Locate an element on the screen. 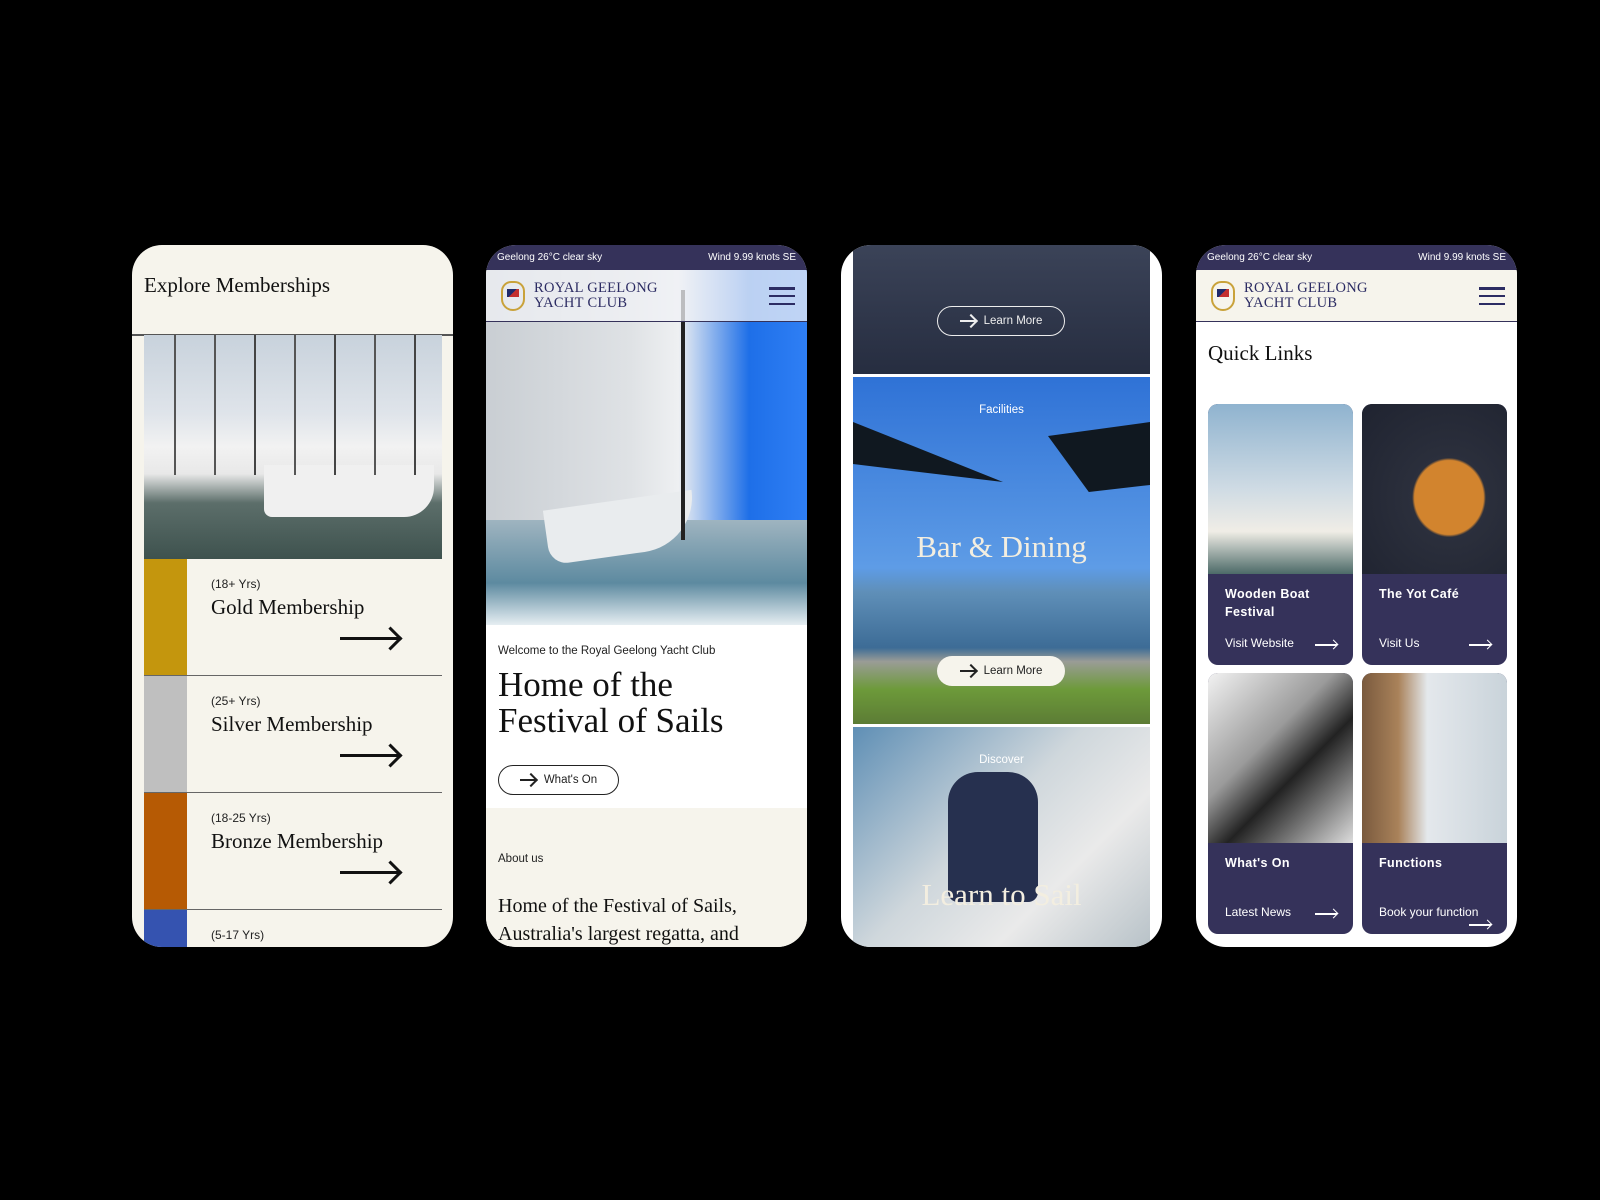 This screenshot has height=1200, width=1600. membership-junior: (5-17 Yrs) is located at coordinates (293, 928).